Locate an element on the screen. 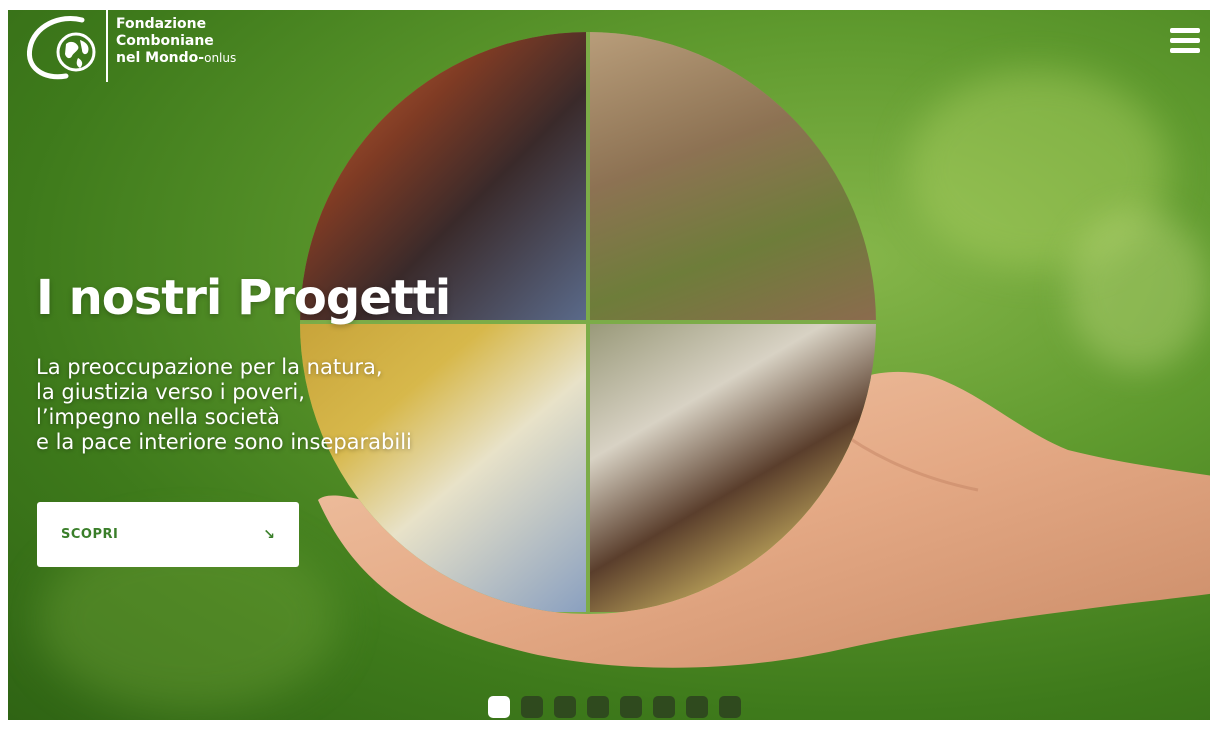  logo-line-1: Fondazione is located at coordinates (161, 24).